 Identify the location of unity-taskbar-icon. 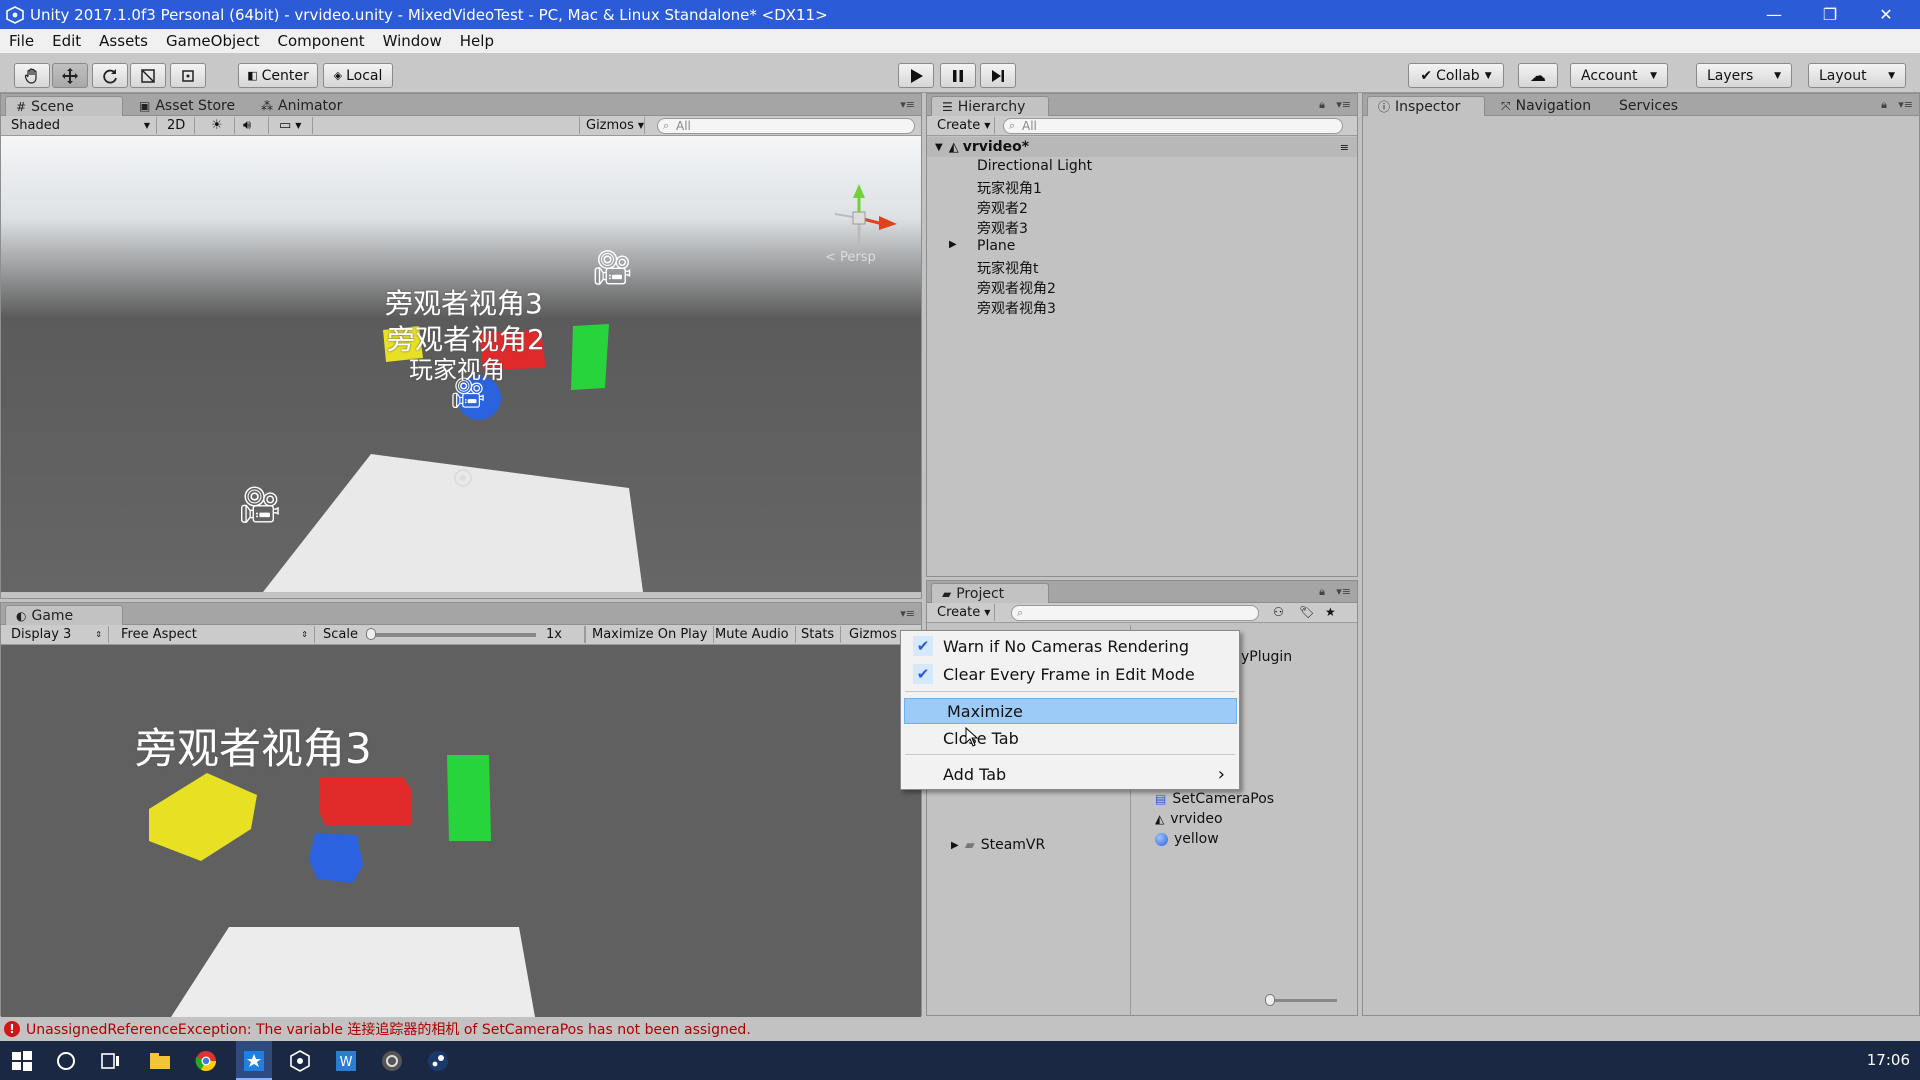
(300, 1061).